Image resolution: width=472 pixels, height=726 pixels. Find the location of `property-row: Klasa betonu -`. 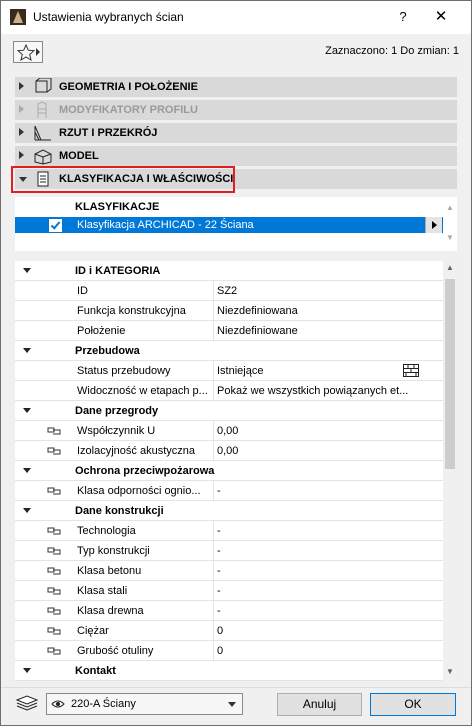

property-row: Klasa betonu - is located at coordinates (229, 571).